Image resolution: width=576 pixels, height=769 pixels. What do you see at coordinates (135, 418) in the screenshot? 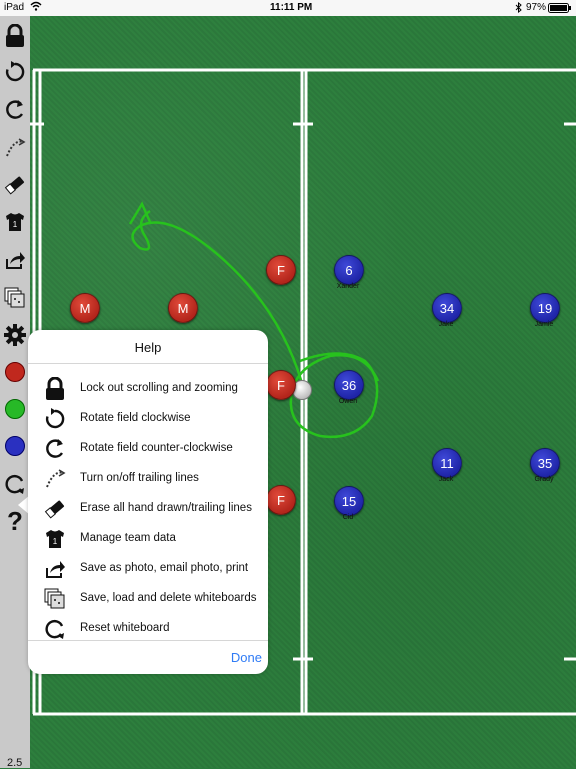
I see `help-item-label: Rotate field clockwise` at bounding box center [135, 418].